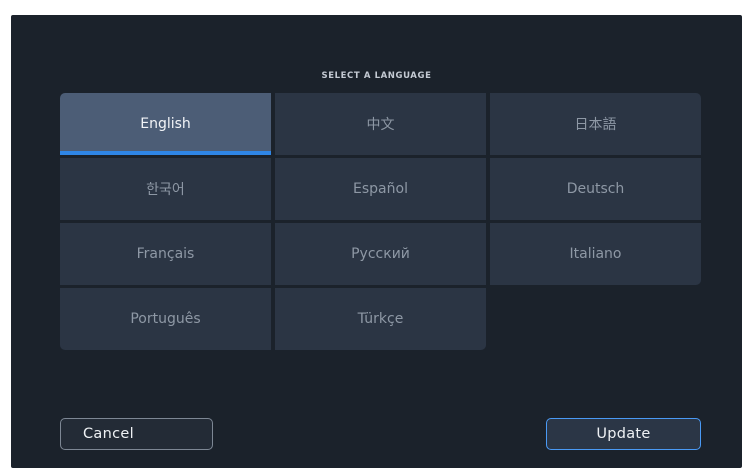  What do you see at coordinates (165, 124) in the screenshot?
I see `language-option-english: English` at bounding box center [165, 124].